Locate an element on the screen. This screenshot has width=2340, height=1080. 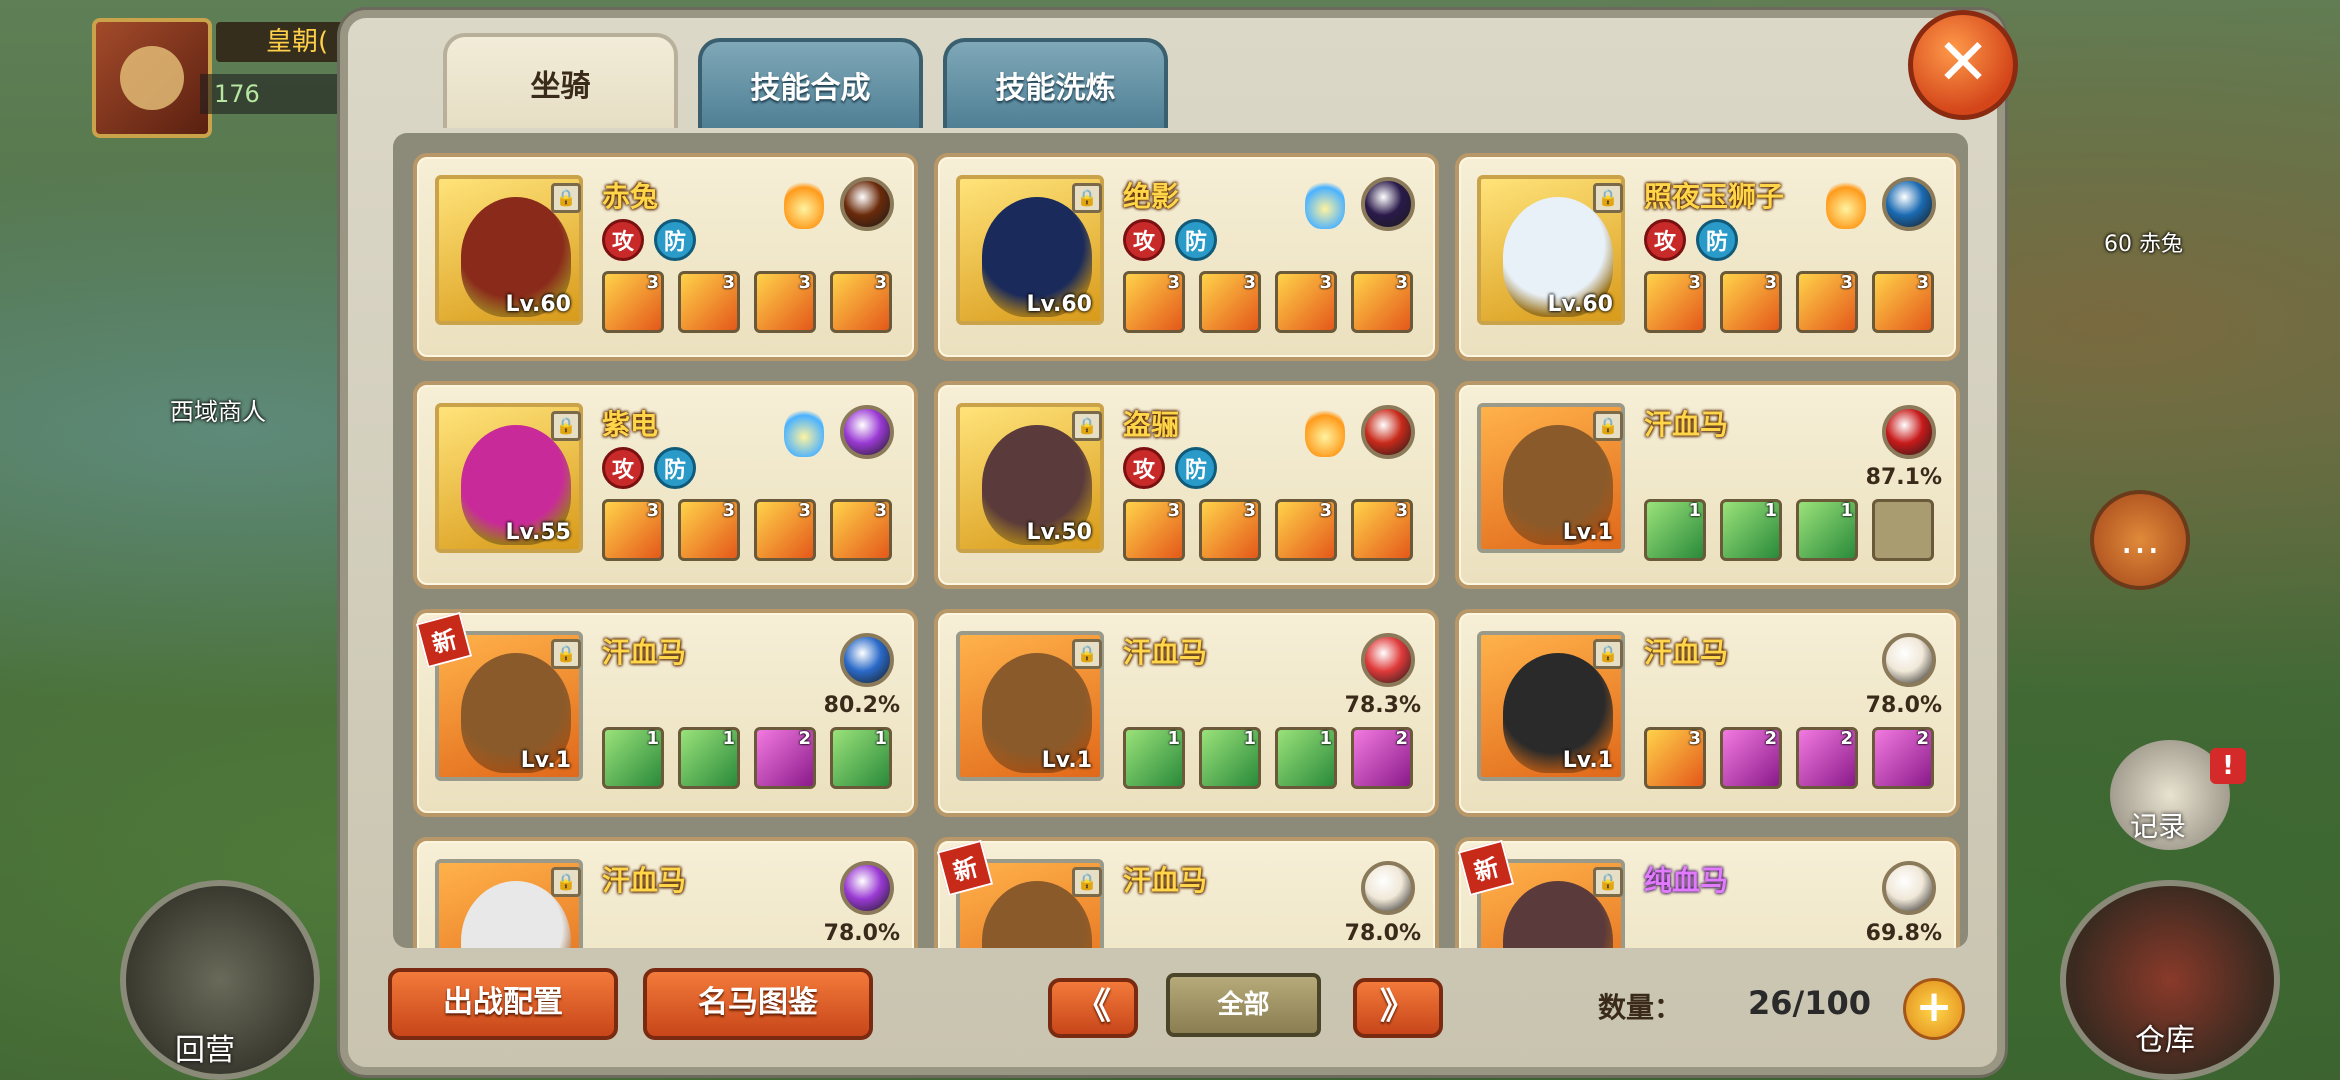
mount-card: Lv.55 🔒 紫电 攻 防 3 3 3 3 is located at coordinates (665, 485).